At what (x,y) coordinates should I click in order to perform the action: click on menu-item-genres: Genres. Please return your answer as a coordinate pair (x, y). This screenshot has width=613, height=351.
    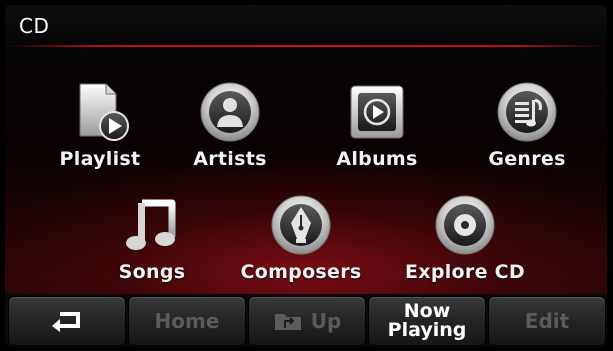
    Looking at the image, I should click on (527, 125).